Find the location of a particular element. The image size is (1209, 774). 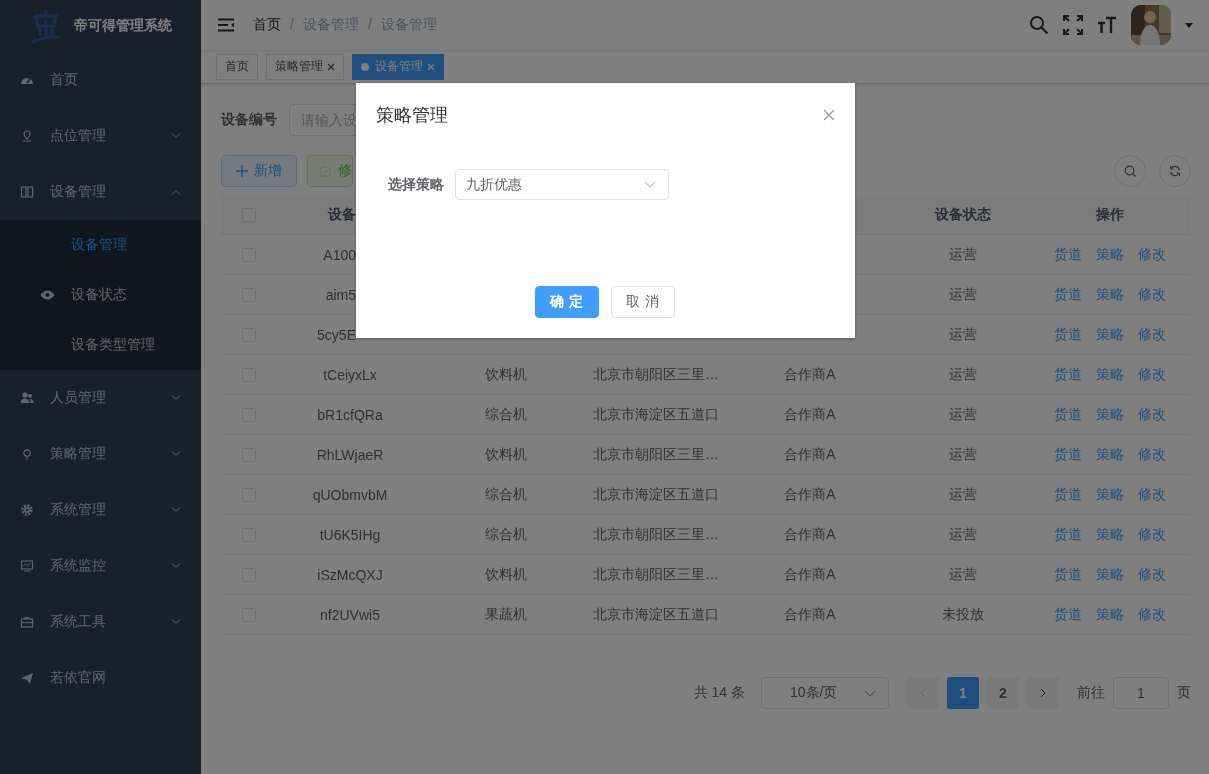

paper-plane-icon is located at coordinates (27, 678).